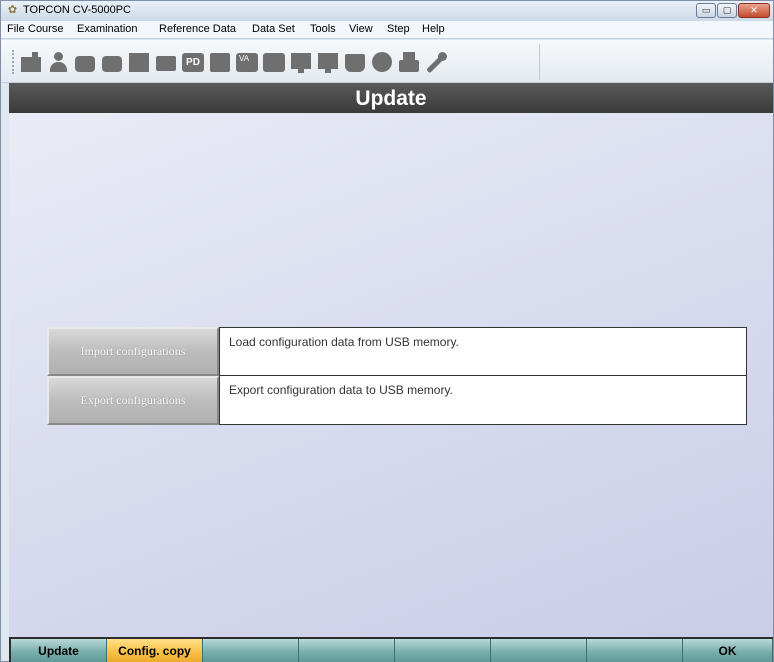 This screenshot has height=662, width=774. I want to click on menu-tools: Tools, so click(323, 29).